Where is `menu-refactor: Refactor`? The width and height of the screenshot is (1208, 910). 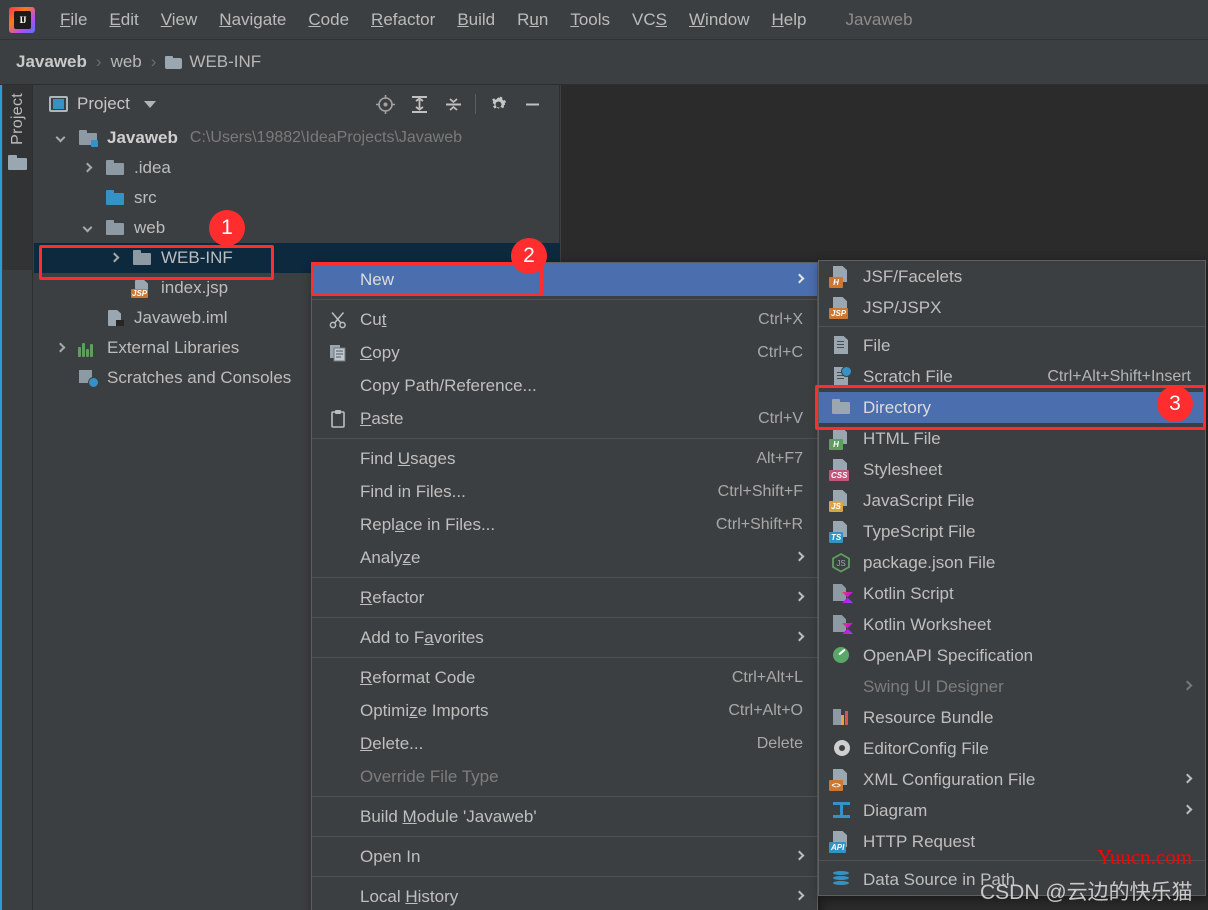
menu-refactor: Refactor is located at coordinates (403, 20).